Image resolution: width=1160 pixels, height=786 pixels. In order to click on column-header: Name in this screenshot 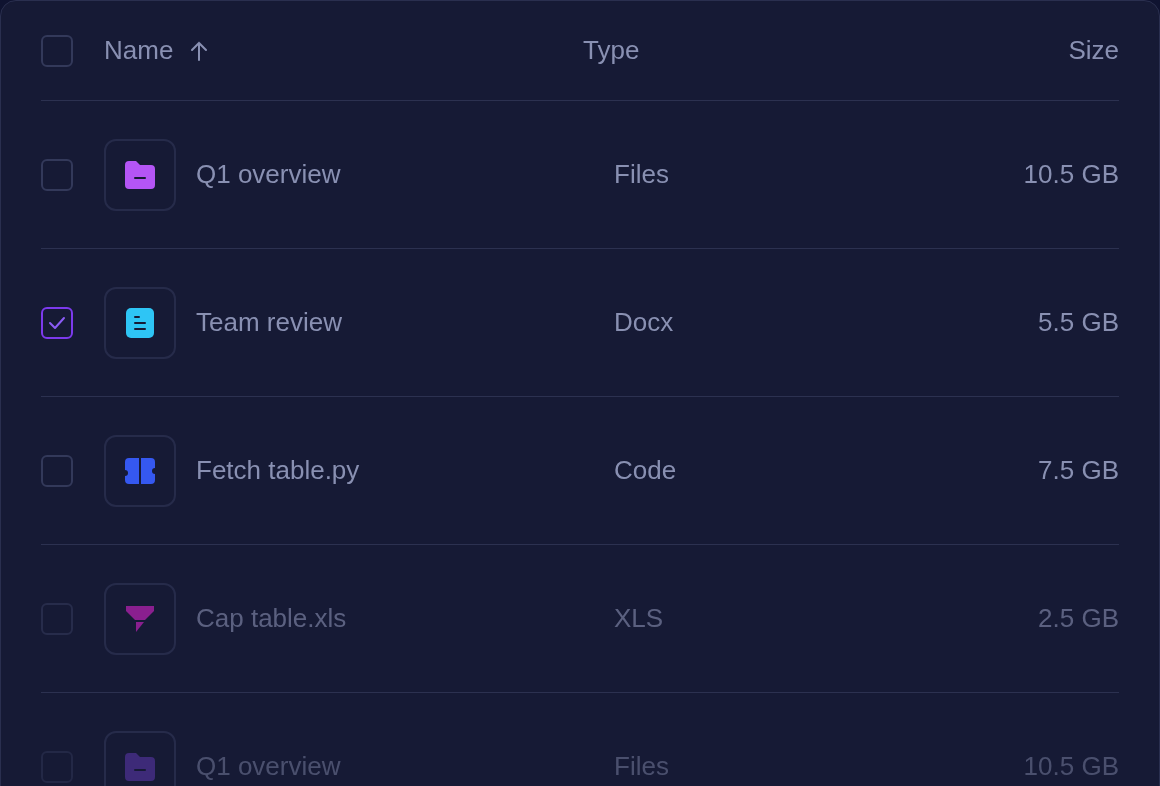, I will do `click(139, 50)`.